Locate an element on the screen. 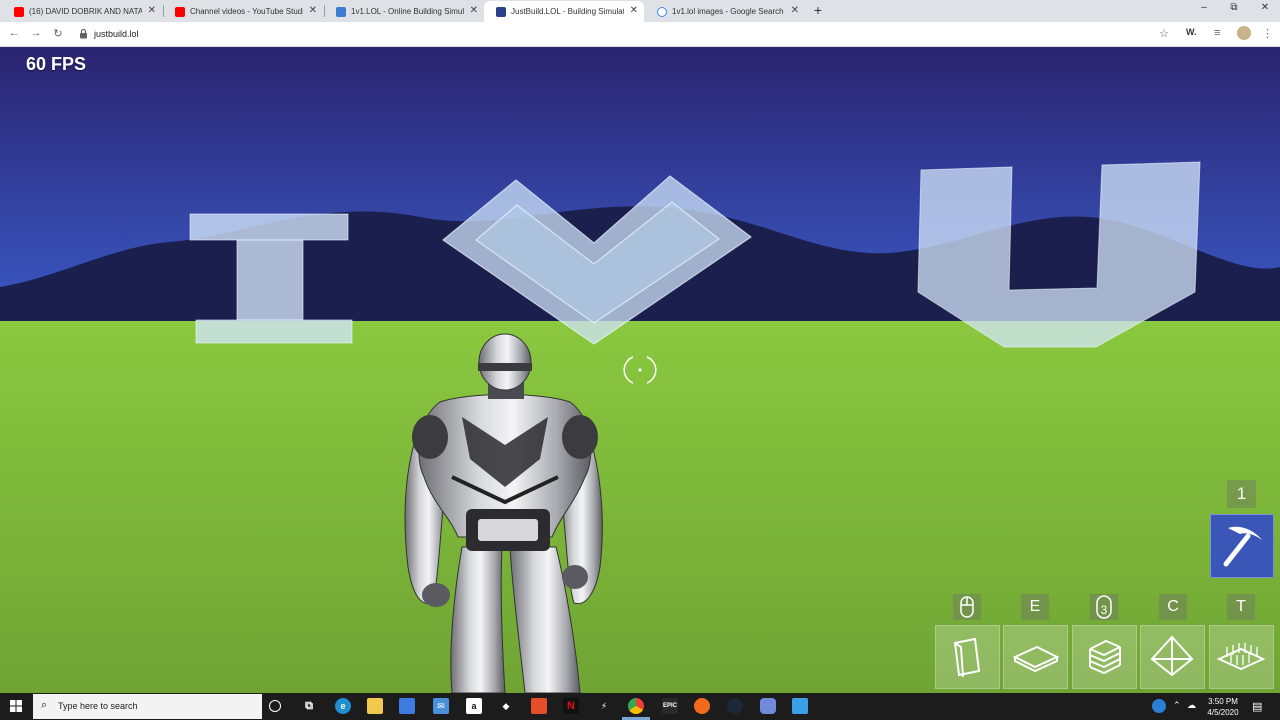  build-slot-stairs is located at coordinates (1104, 657).